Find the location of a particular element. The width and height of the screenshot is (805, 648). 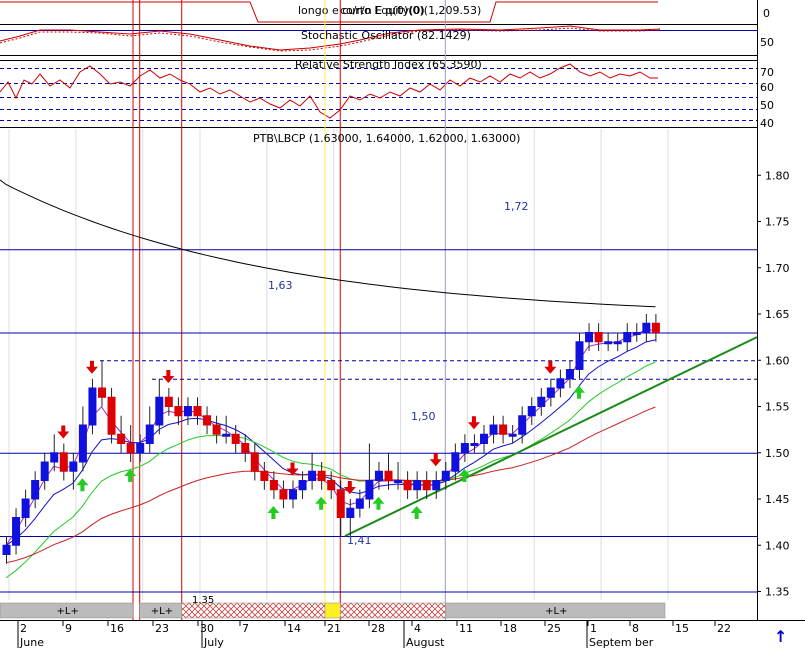

price-tick-label: 1.55 is located at coordinates (777, 407).